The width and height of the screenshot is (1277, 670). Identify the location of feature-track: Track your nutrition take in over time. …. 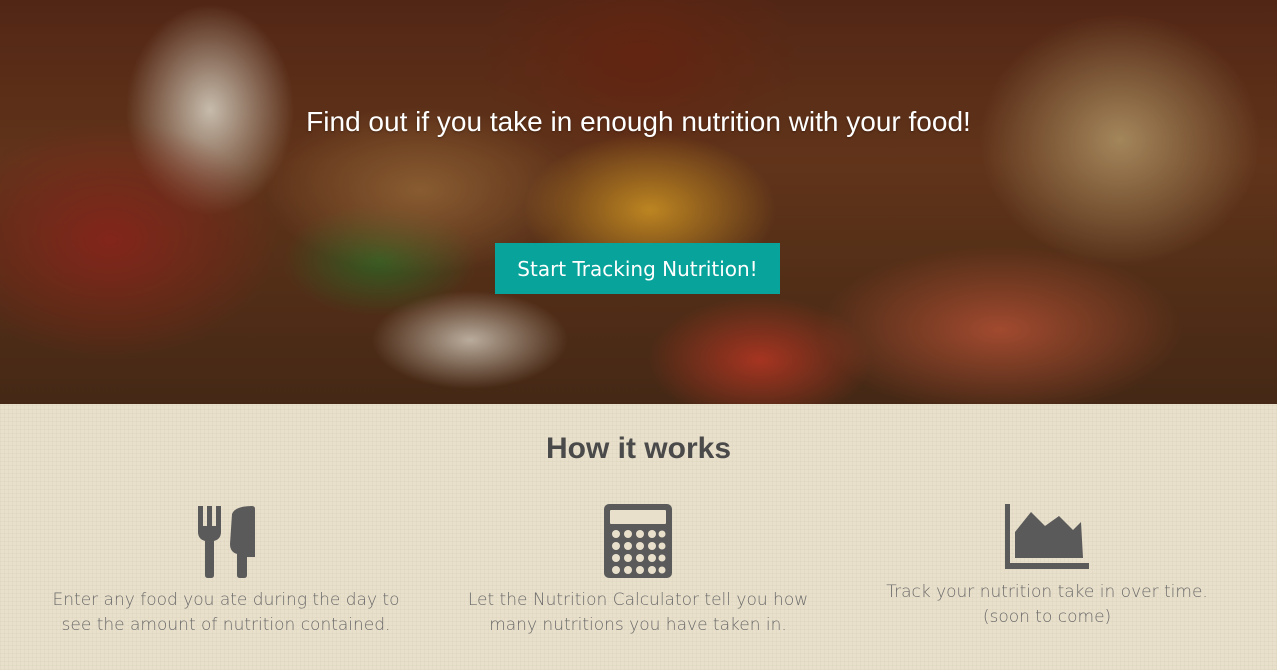
(1047, 567).